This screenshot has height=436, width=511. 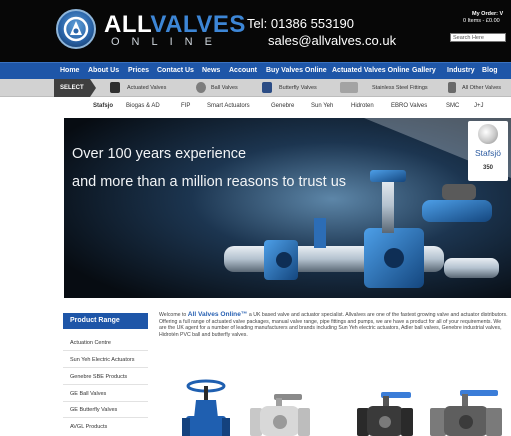 I want to click on nav-home: Home, so click(x=69, y=70).